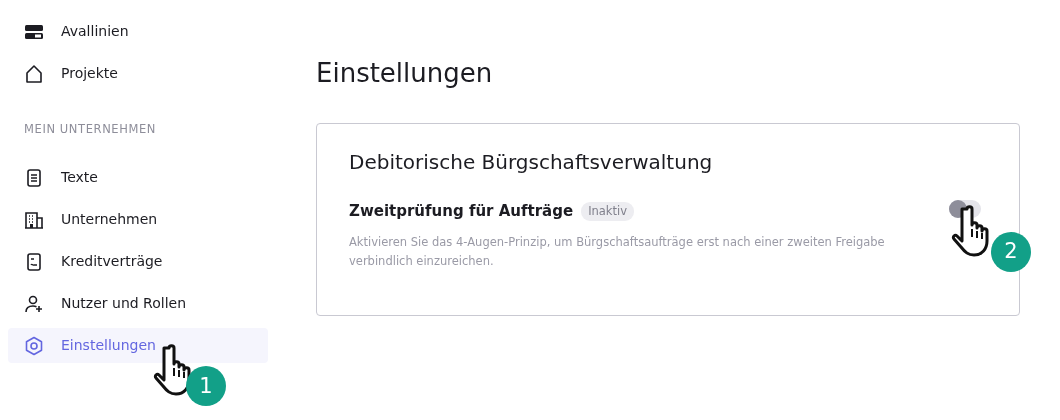 The image size is (1060, 420). What do you see at coordinates (34, 303) in the screenshot?
I see `user-plus-icon` at bounding box center [34, 303].